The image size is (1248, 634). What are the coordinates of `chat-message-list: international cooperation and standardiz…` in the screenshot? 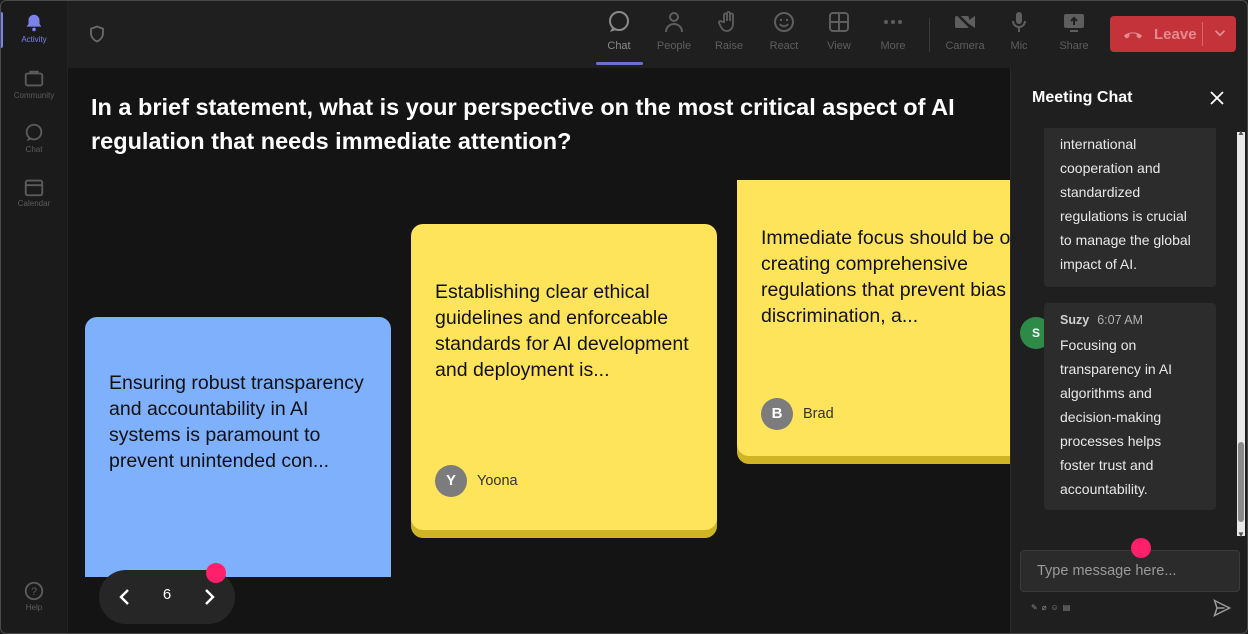 It's located at (1129, 335).